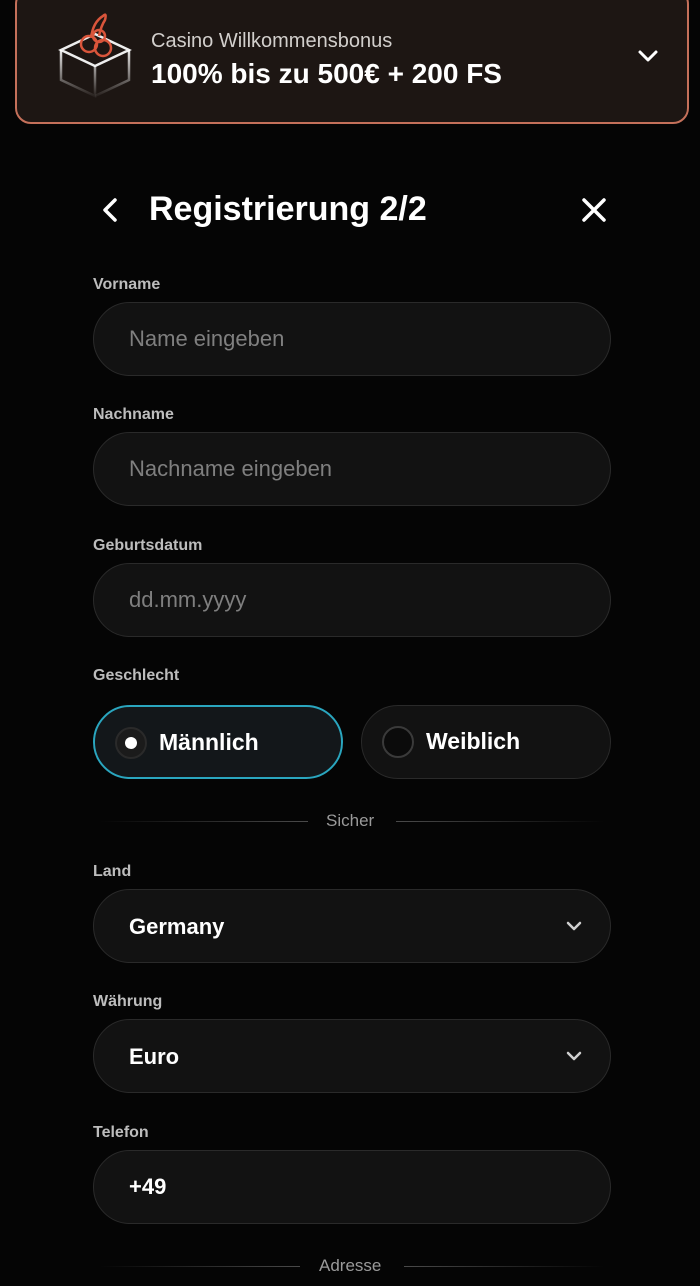  Describe the element at coordinates (350, 820) in the screenshot. I see `divider-secure-label: Sicher` at that location.